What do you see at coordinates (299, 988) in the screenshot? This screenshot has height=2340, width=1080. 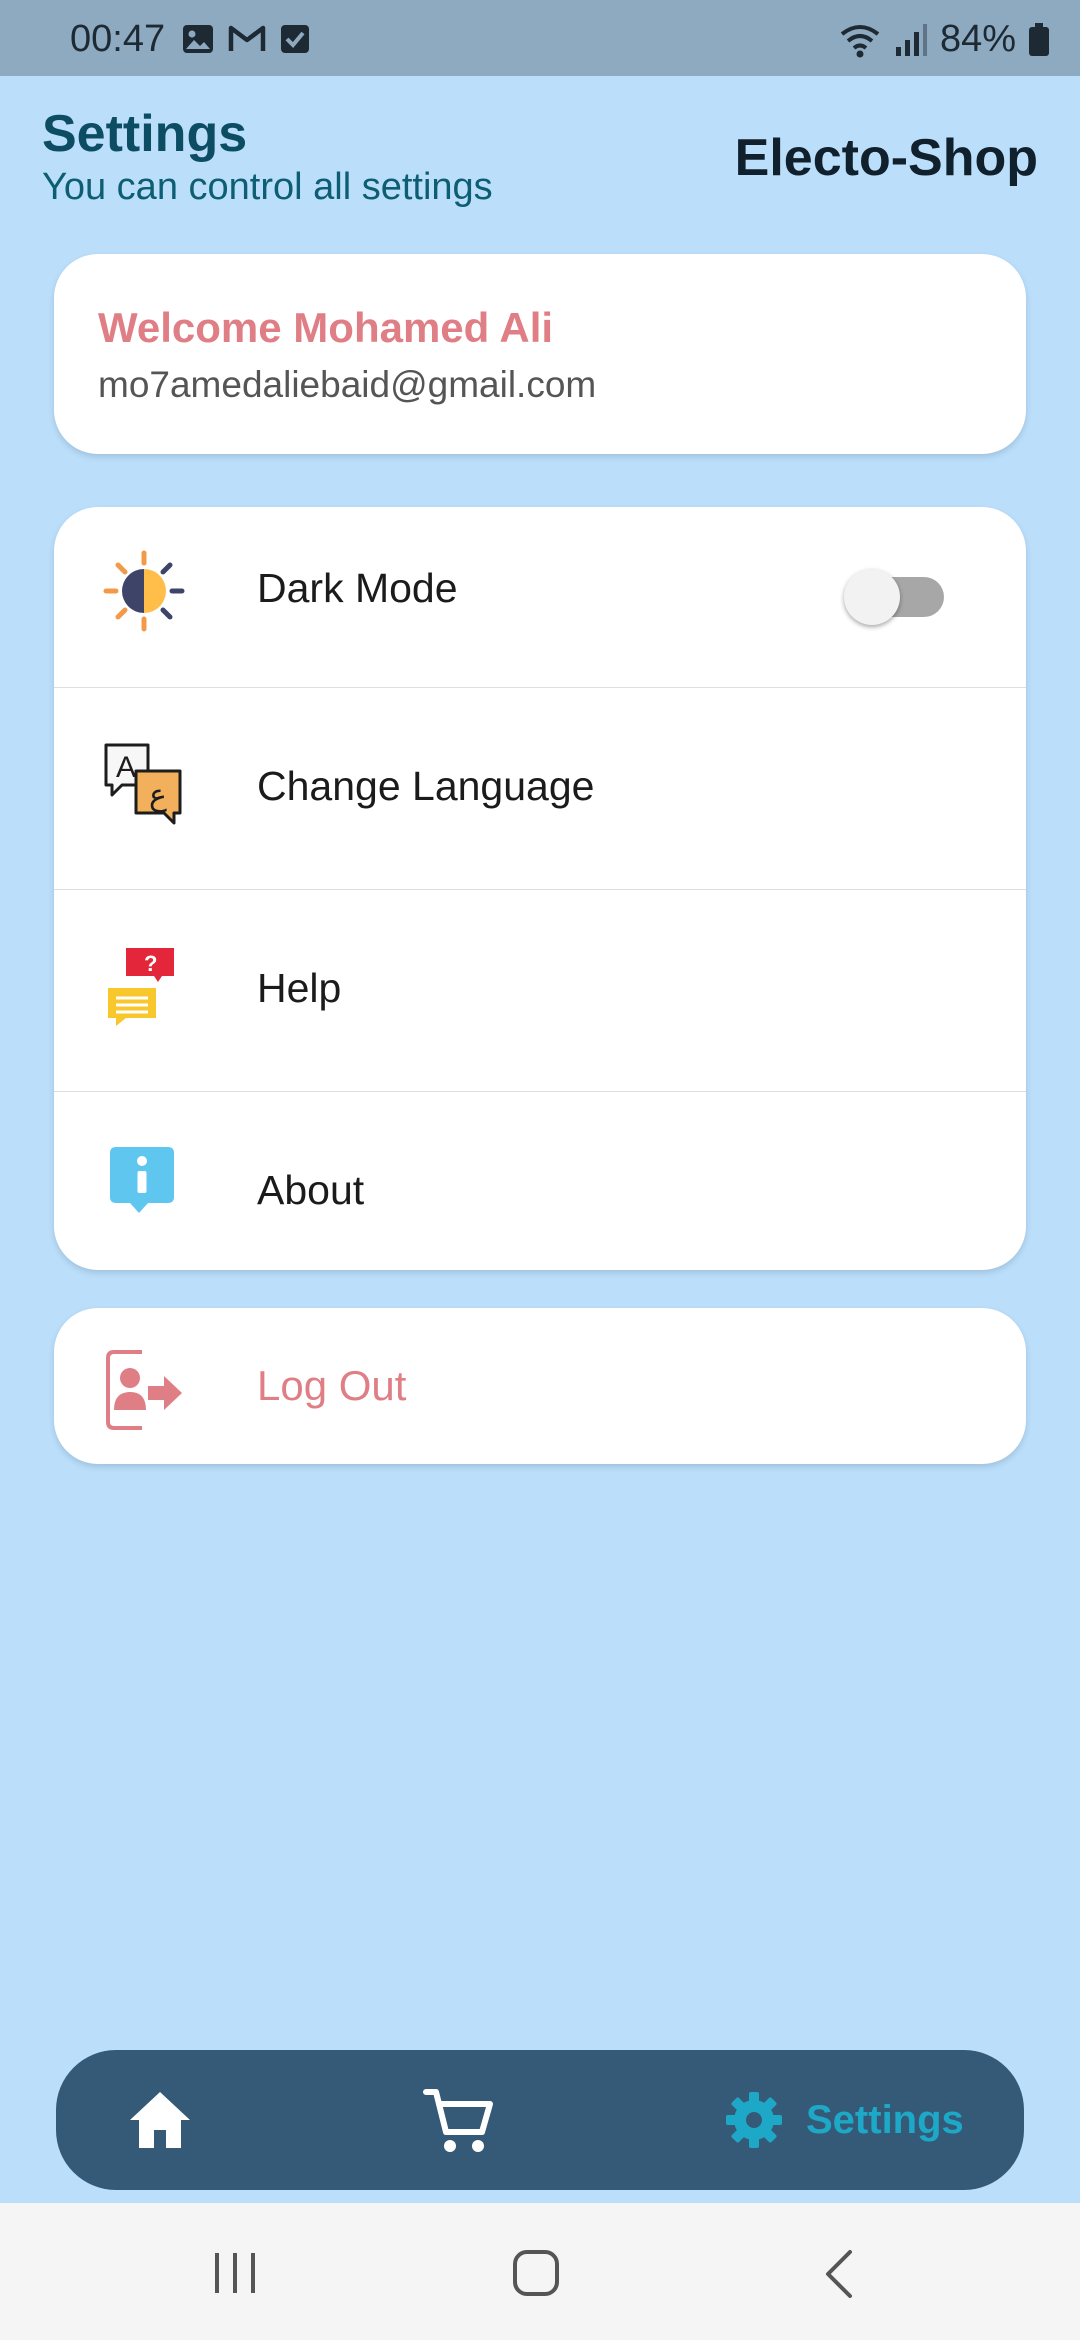 I see `menu-item-label: Help` at bounding box center [299, 988].